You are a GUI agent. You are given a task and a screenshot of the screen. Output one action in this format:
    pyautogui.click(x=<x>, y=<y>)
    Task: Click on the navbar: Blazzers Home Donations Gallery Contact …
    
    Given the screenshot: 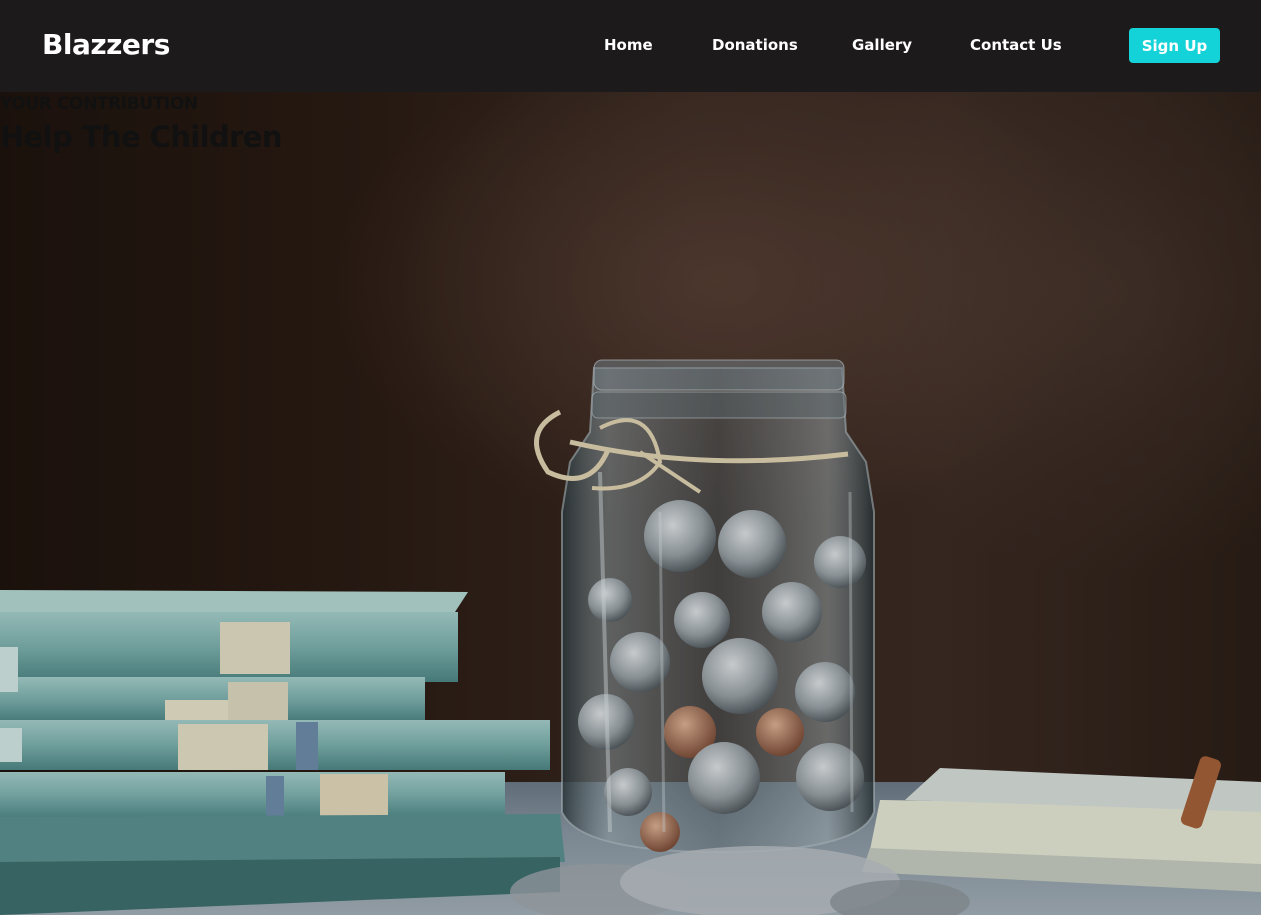 What is the action you would take?
    pyautogui.click(x=630, y=46)
    